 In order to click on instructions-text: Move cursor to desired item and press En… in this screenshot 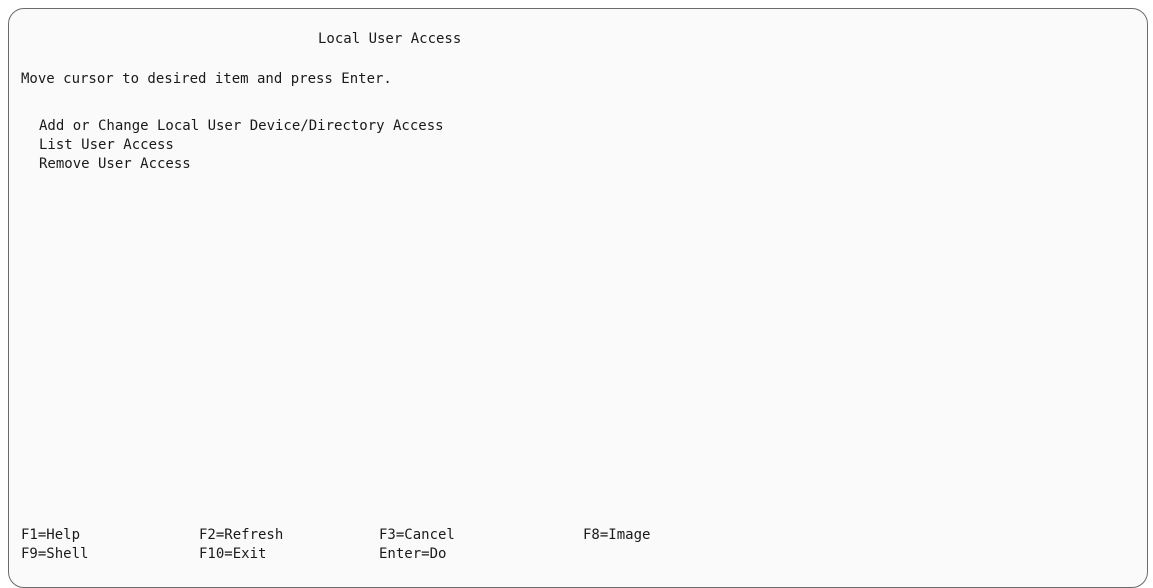, I will do `click(206, 79)`.